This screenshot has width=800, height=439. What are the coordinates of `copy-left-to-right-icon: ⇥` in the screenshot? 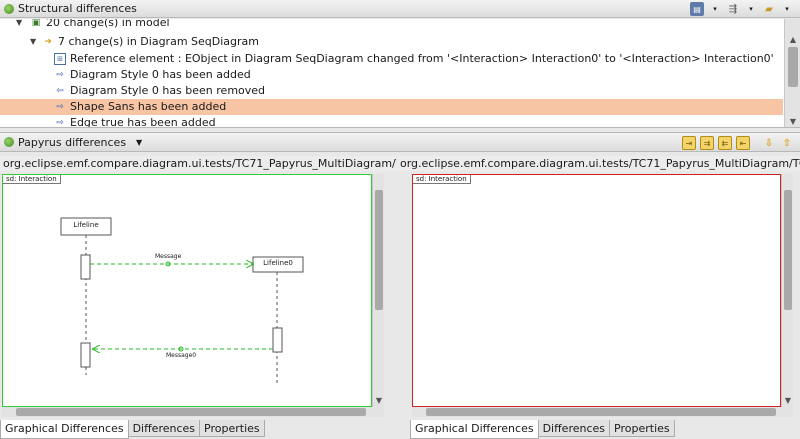 It's located at (689, 143).